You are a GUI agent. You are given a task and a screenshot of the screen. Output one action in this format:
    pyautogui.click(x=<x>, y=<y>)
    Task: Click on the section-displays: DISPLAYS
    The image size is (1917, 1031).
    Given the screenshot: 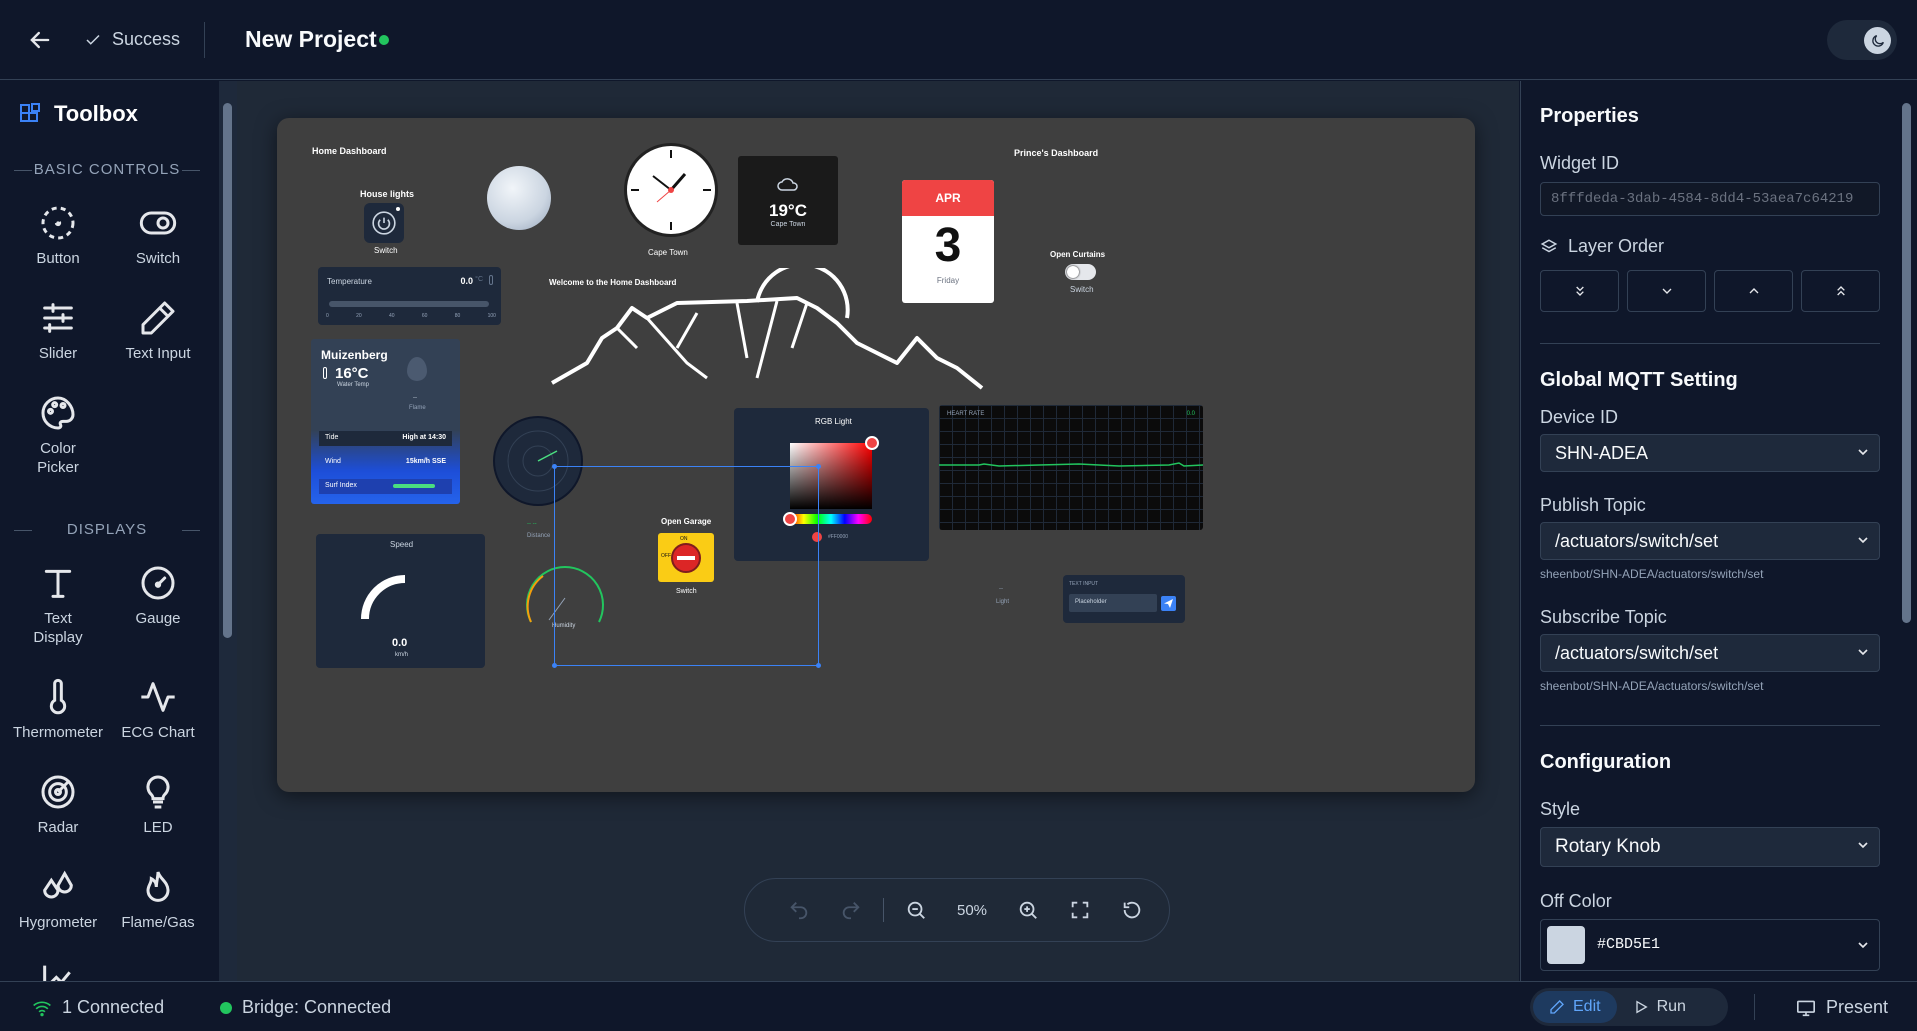 What is the action you would take?
    pyautogui.click(x=107, y=529)
    